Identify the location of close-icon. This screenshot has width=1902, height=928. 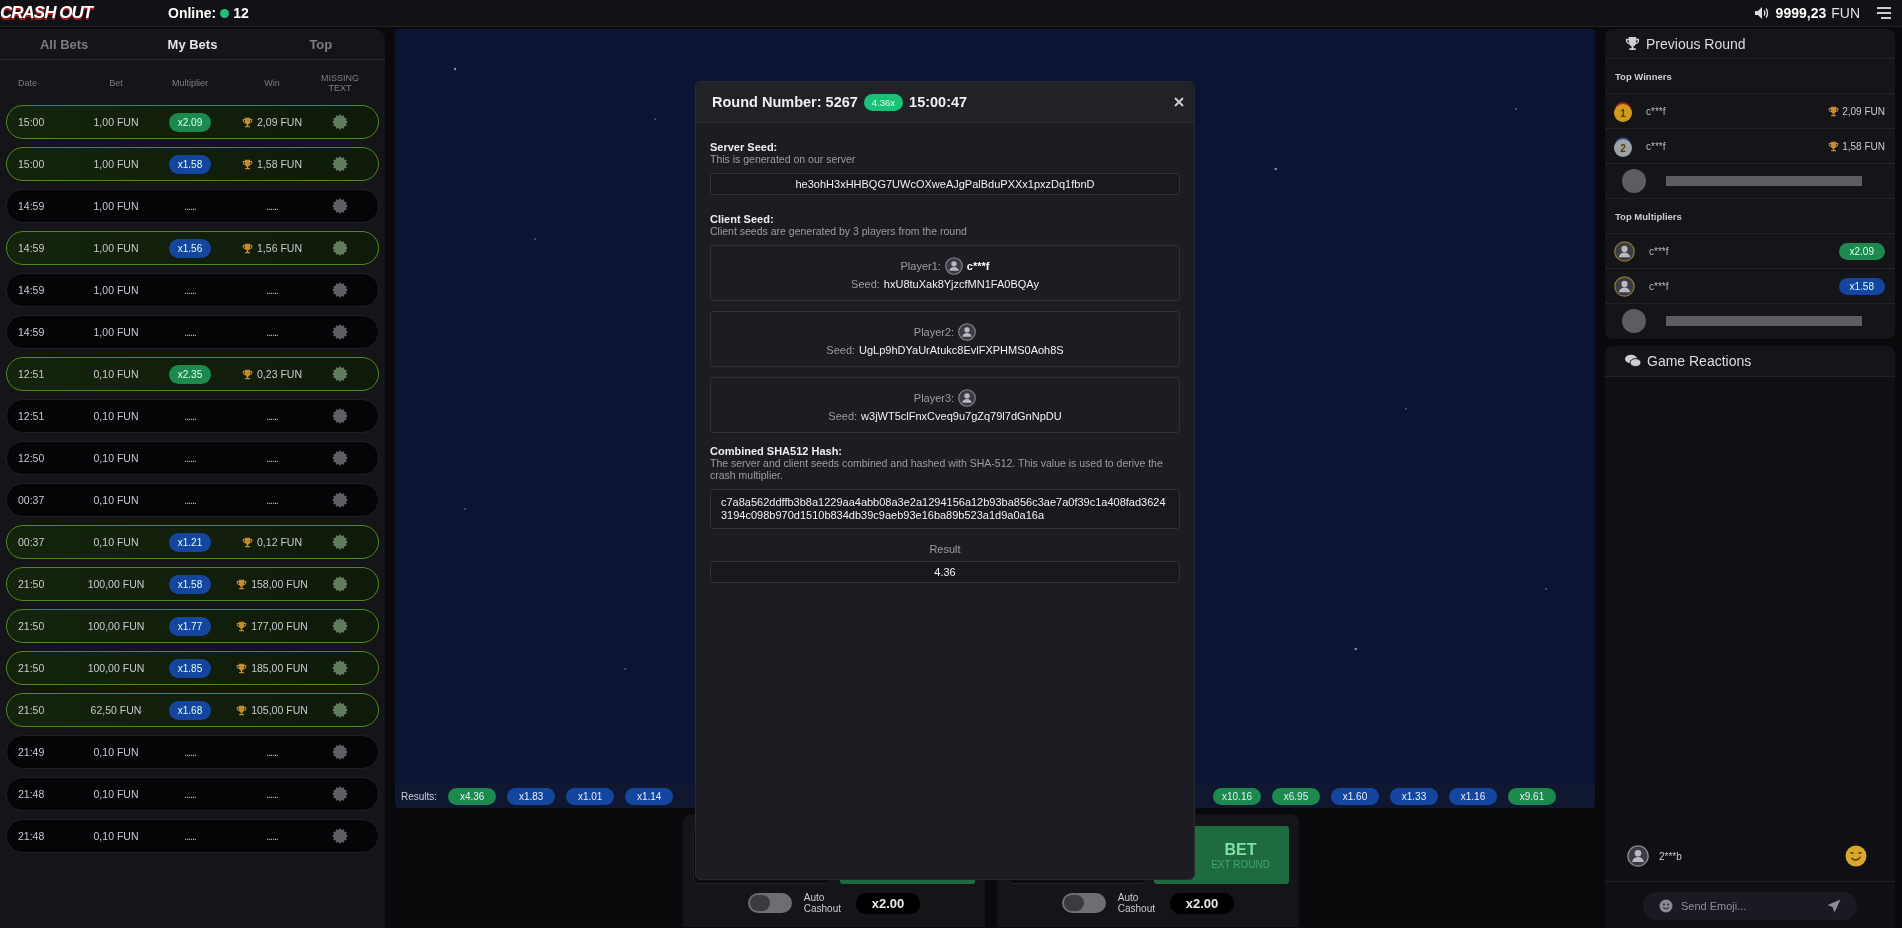
(1179, 102).